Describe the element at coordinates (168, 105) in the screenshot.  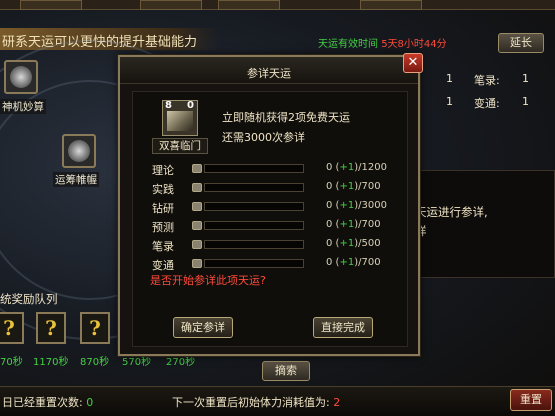
I see `item-count-left: 8` at that location.